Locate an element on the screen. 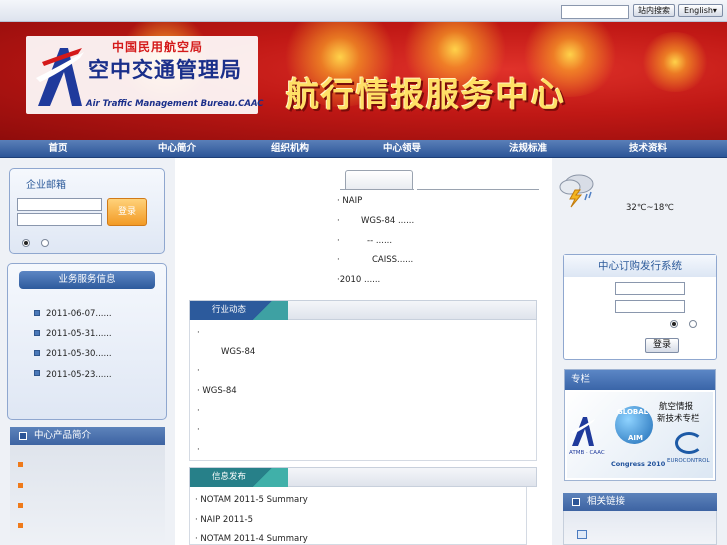  release-item: · NOTAM 2011-4 Summary is located at coordinates (251, 539).